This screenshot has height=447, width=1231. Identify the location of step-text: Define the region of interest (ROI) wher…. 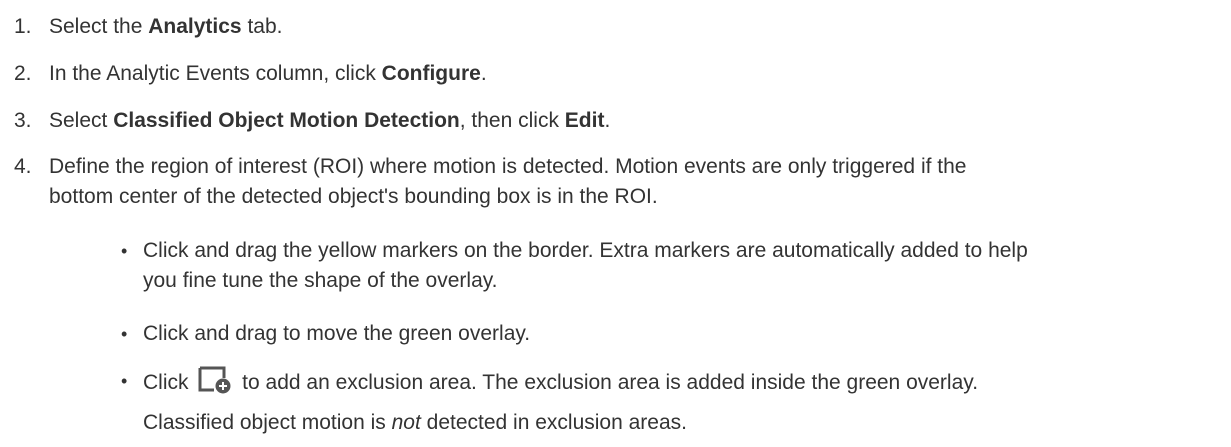
(634, 182).